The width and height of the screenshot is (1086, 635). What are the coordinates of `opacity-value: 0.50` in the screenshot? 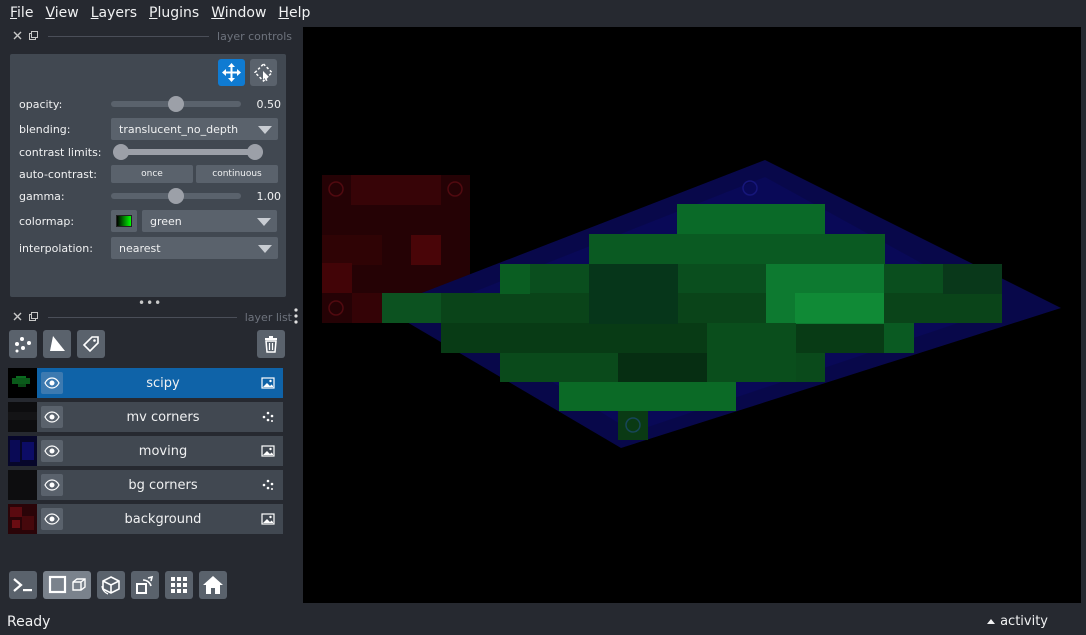 It's located at (269, 104).